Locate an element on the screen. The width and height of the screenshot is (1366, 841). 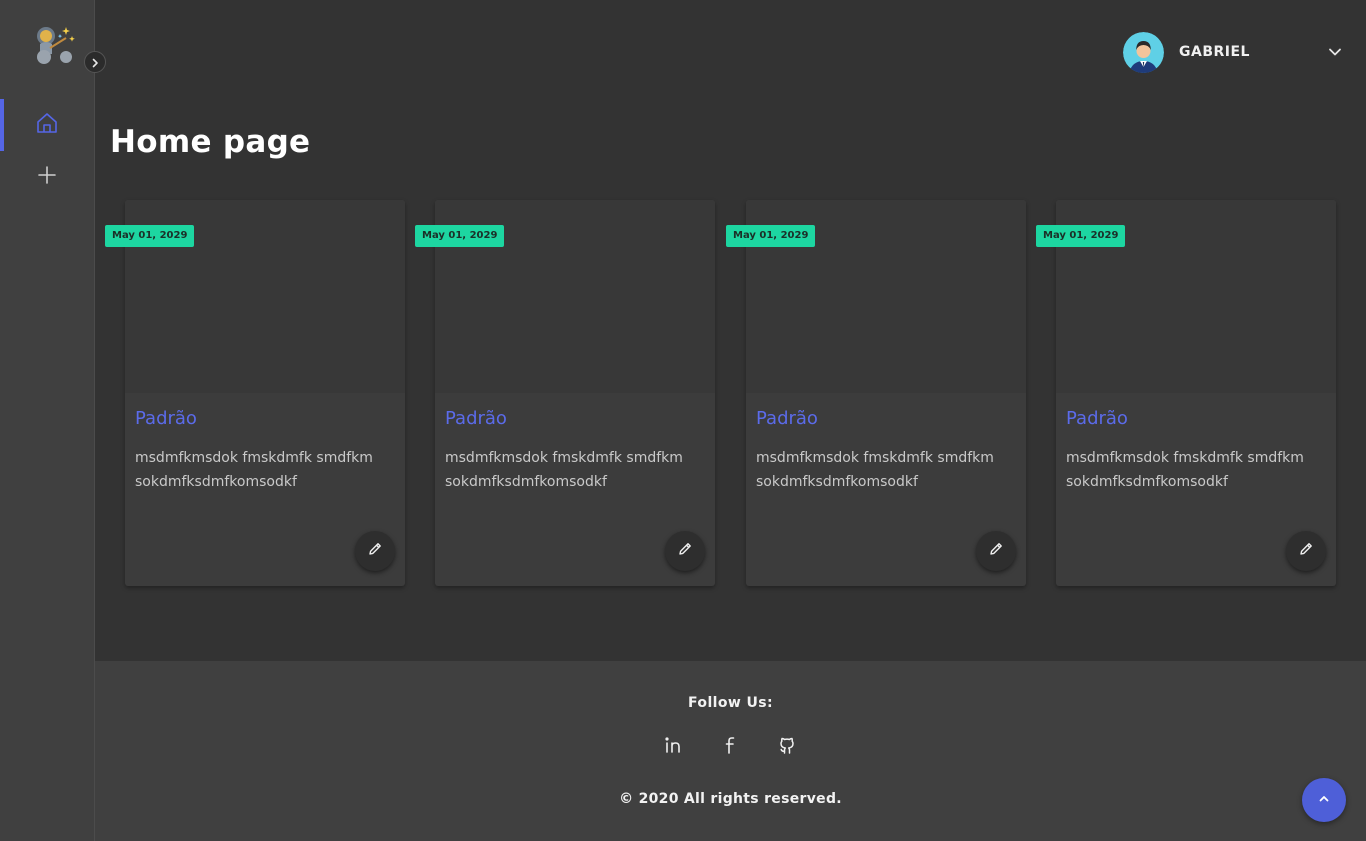
chevron-right-icon is located at coordinates (95, 62).